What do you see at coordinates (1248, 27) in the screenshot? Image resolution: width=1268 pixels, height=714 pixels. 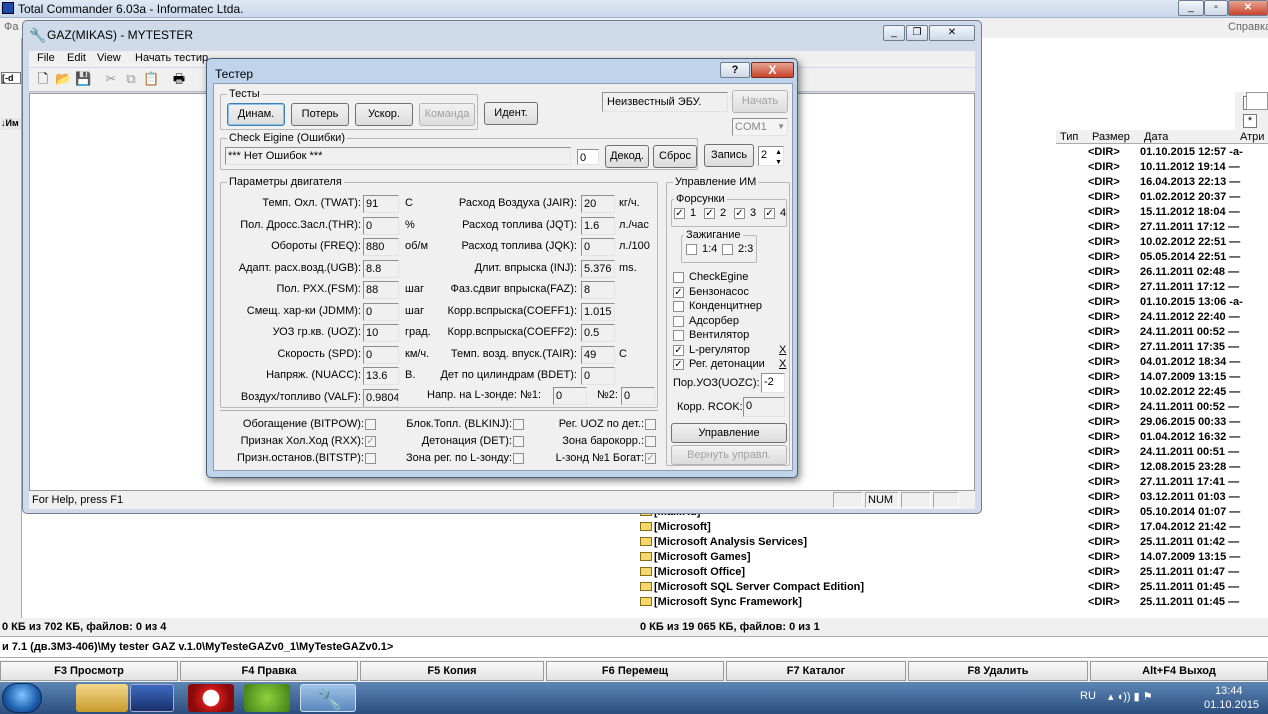 I see `tc-menu-help: Справка` at bounding box center [1248, 27].